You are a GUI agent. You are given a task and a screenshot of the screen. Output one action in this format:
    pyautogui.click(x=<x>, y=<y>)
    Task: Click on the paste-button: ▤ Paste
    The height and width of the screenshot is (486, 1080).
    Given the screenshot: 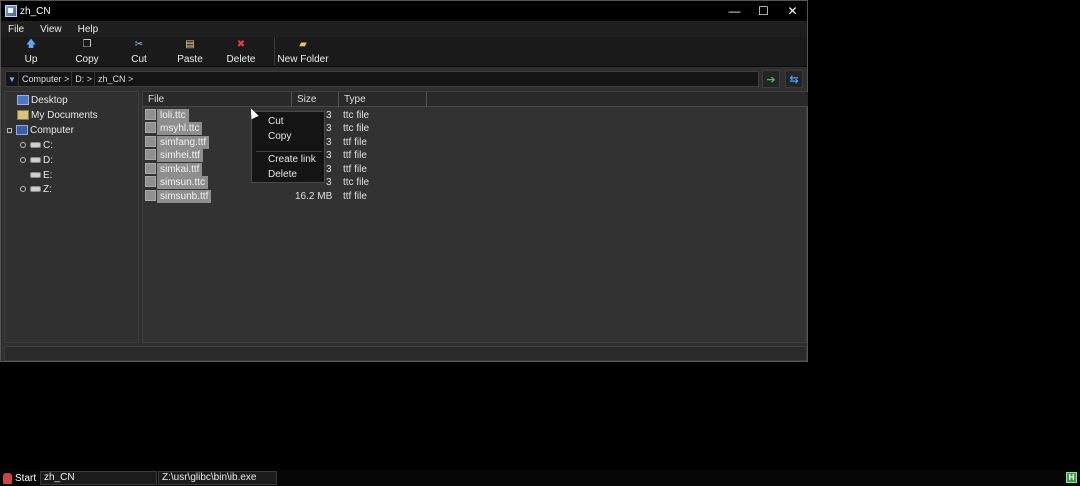 What is the action you would take?
    pyautogui.click(x=190, y=51)
    